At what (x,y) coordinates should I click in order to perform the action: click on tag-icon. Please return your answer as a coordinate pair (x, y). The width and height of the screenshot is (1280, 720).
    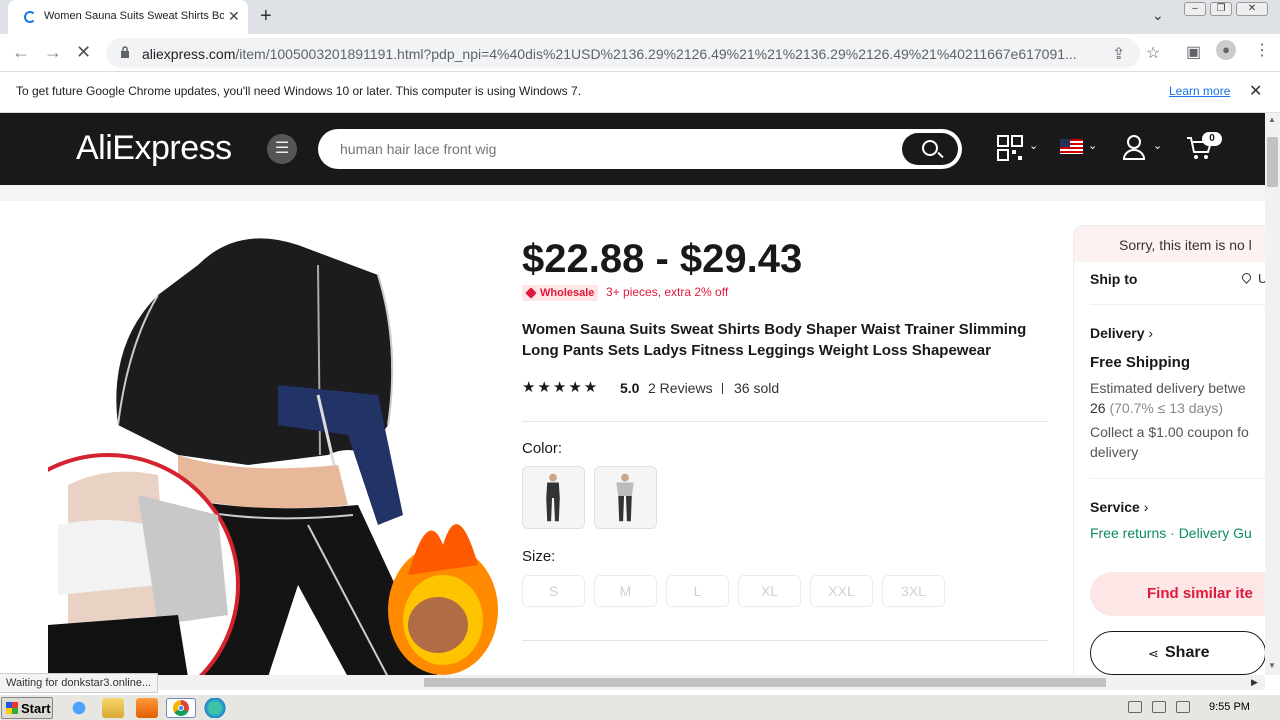
    Looking at the image, I should click on (531, 293).